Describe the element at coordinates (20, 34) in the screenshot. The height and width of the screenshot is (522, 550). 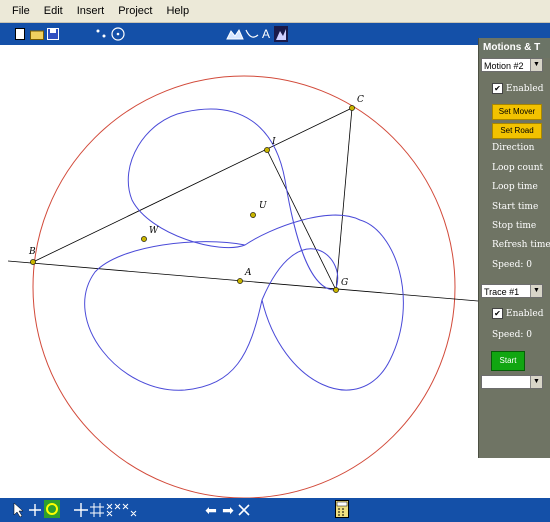
I see `new-file-icon` at that location.